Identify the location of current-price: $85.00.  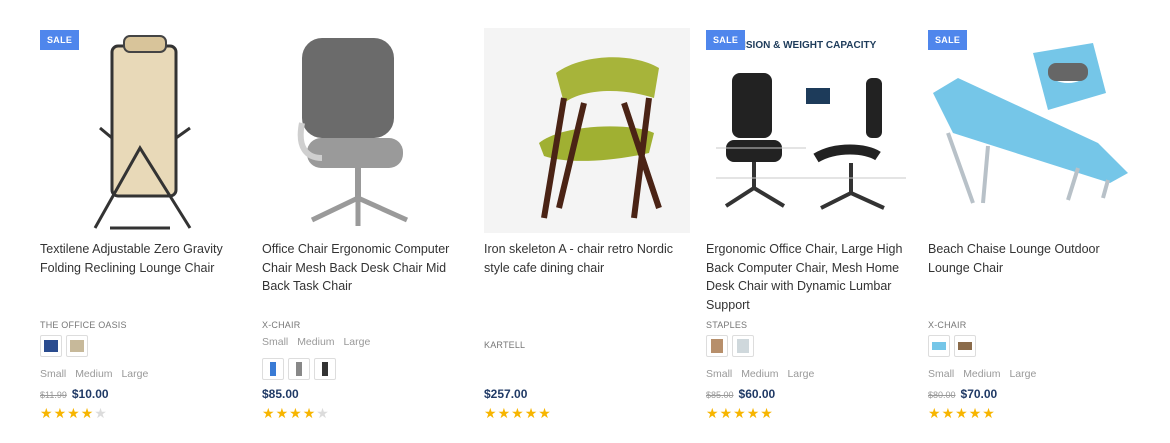
(280, 394).